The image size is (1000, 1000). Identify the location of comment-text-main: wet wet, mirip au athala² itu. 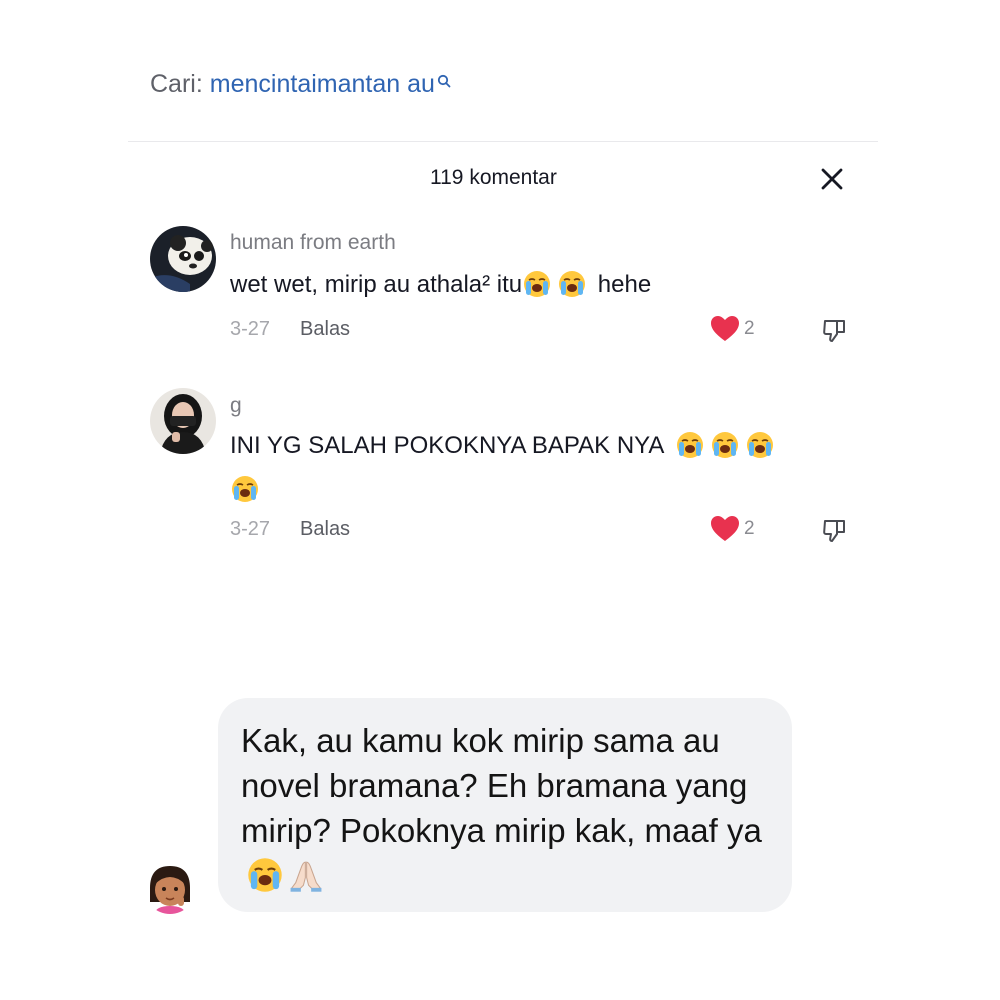
(376, 284).